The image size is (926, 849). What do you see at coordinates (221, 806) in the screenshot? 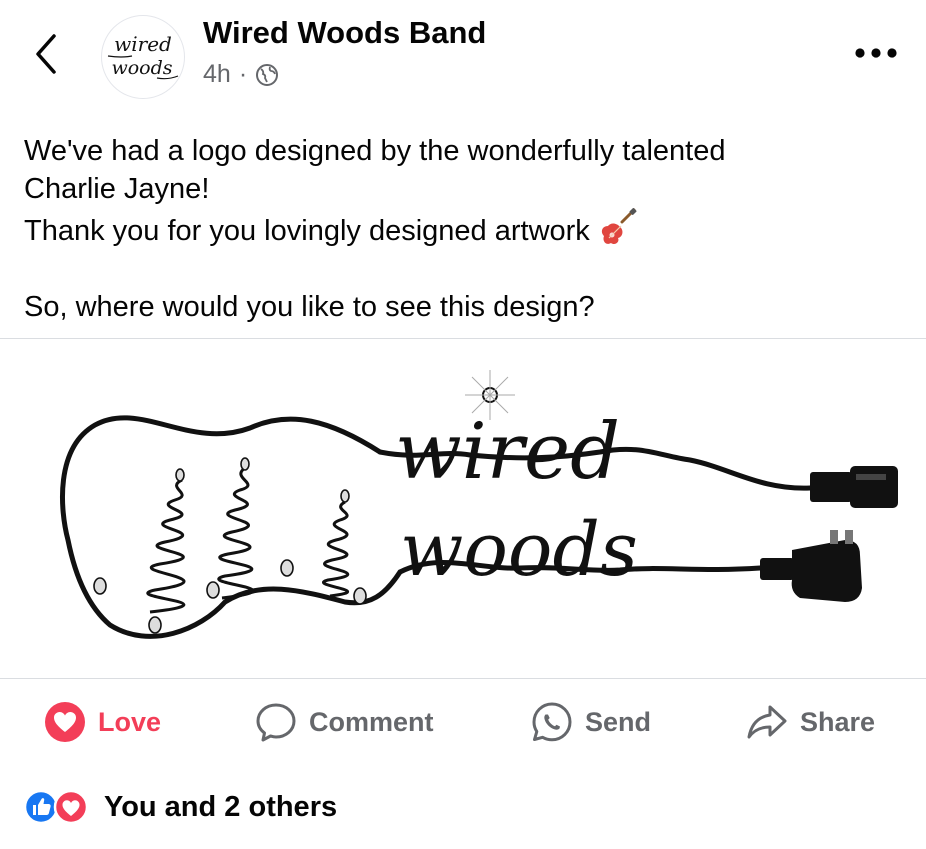
I see `reactions-count-text: You and 2 others` at bounding box center [221, 806].